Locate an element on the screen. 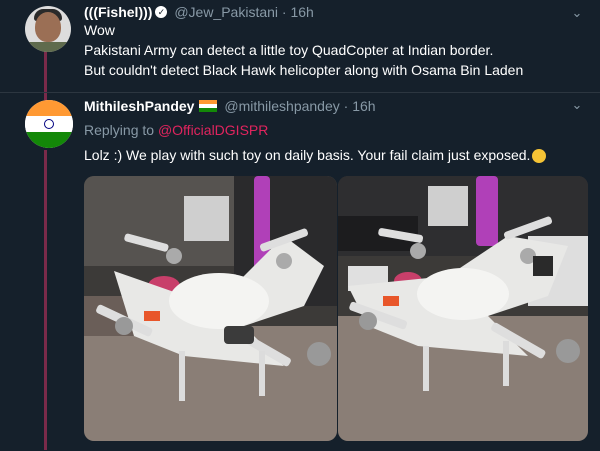 The height and width of the screenshot is (451, 600). tweet-header: (((Fishel))) ✓ @Jew_Pakistani · 16h is located at coordinates (199, 12).